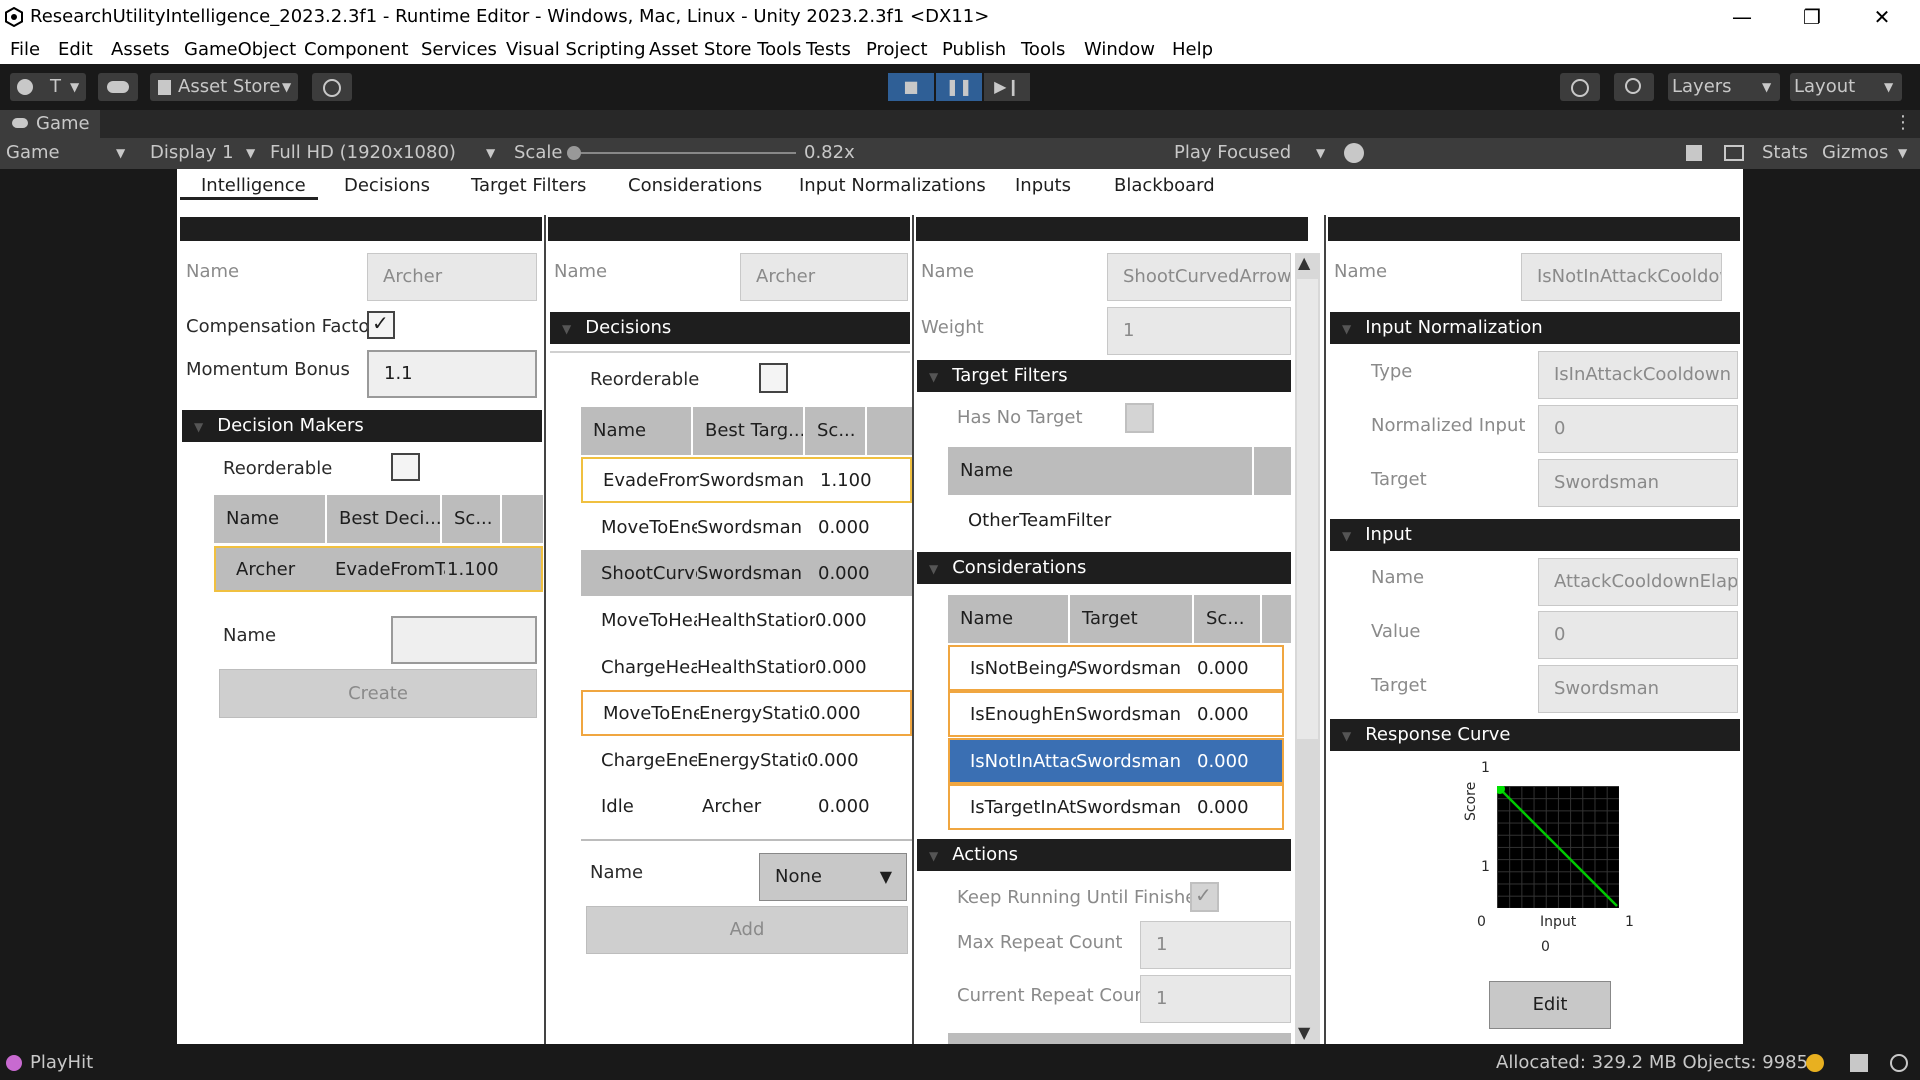  What do you see at coordinates (1104, 376) in the screenshot?
I see `target-filters-header: ▼ Target Filters` at bounding box center [1104, 376].